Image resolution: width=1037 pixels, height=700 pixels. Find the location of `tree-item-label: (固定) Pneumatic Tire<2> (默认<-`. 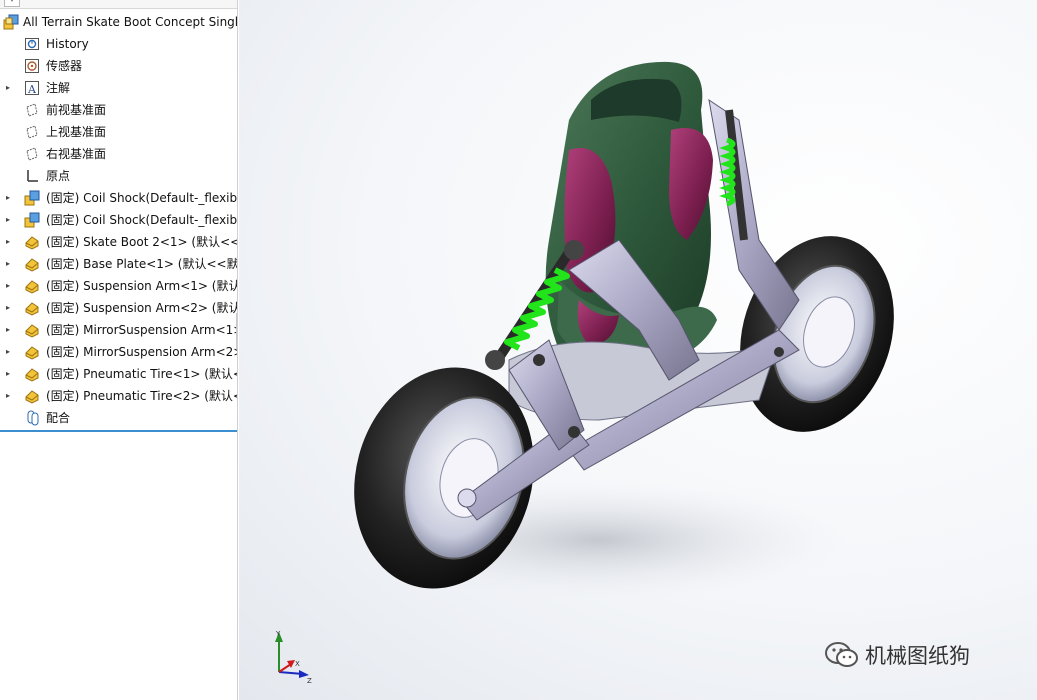

tree-item-label: (固定) Pneumatic Tire<2> (默认<- is located at coordinates (142, 396).